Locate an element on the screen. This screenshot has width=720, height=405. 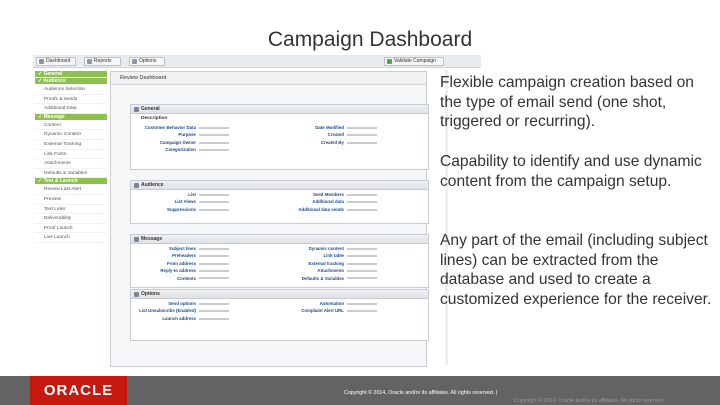
field-label: Purpose is located at coordinates (165, 134).